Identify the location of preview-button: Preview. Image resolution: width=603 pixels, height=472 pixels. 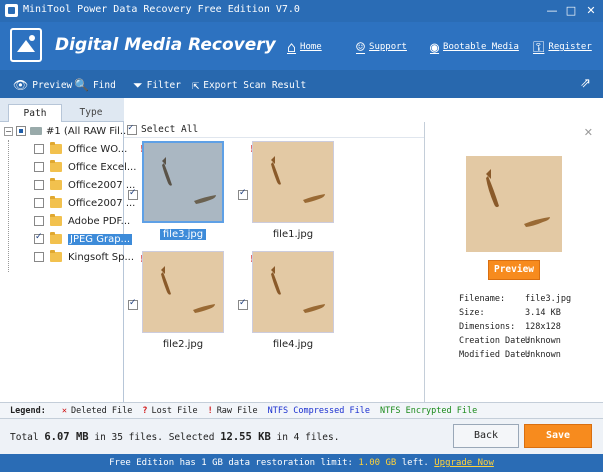
(514, 270).